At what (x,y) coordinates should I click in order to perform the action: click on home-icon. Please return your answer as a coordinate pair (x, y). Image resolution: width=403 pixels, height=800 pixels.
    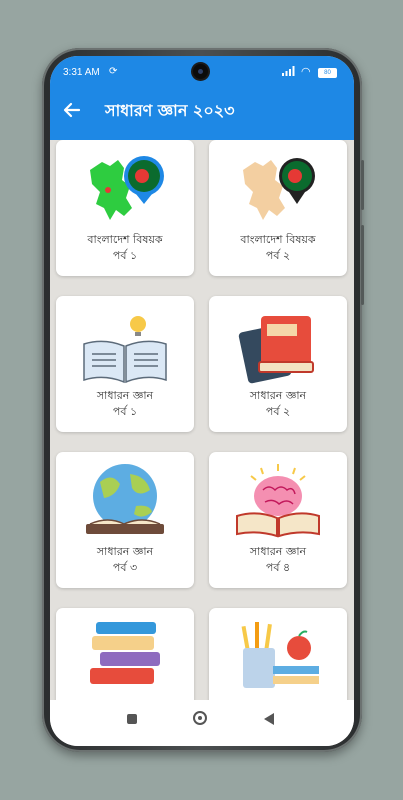
    Looking at the image, I should click on (200, 718).